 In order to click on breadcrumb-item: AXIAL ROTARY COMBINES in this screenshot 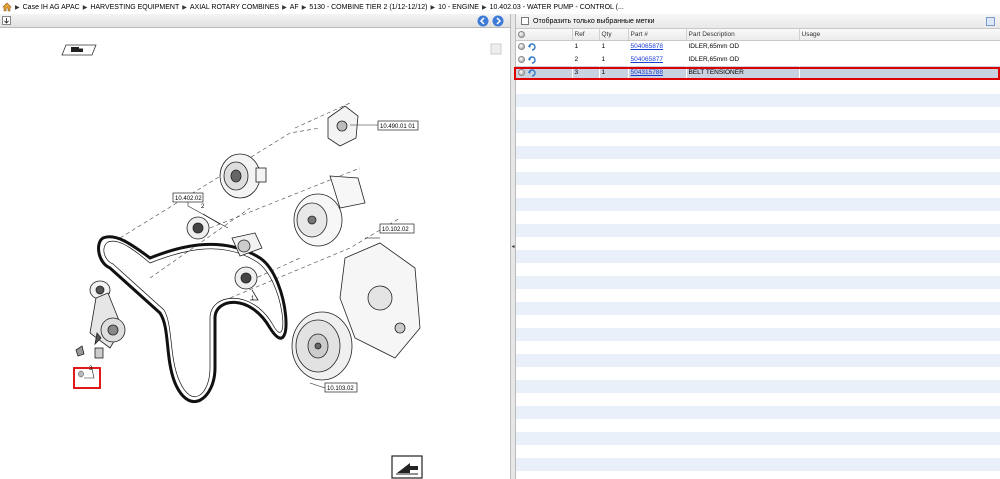, I will do `click(234, 7)`.